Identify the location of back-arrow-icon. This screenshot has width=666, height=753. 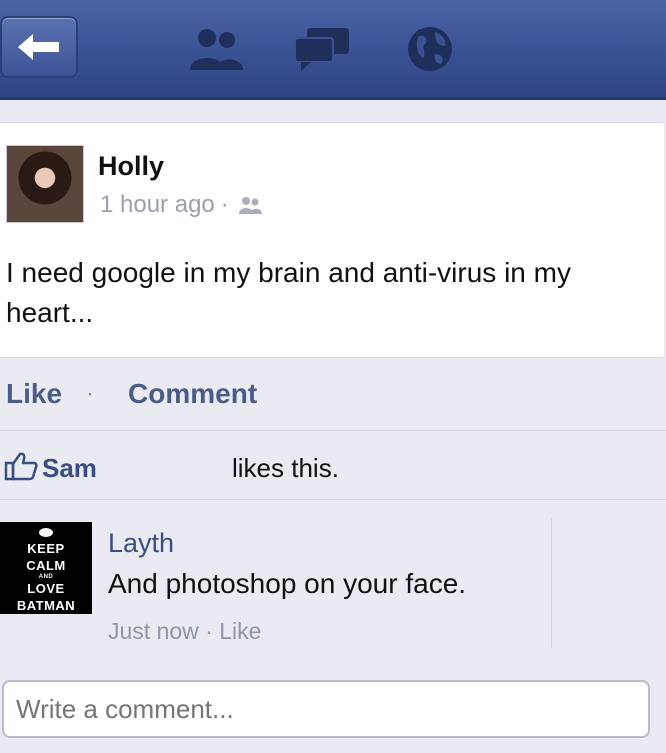
(38, 47).